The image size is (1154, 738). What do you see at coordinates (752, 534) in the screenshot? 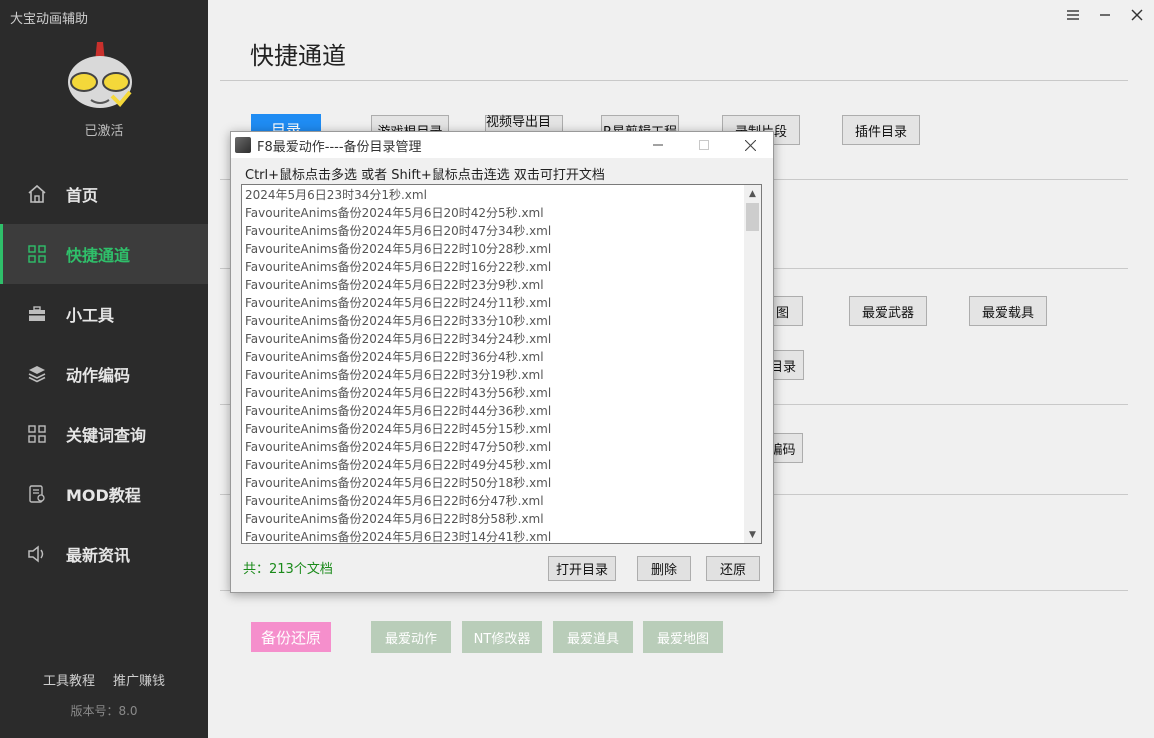
I see `scroll-down-icon: ▼` at bounding box center [752, 534].